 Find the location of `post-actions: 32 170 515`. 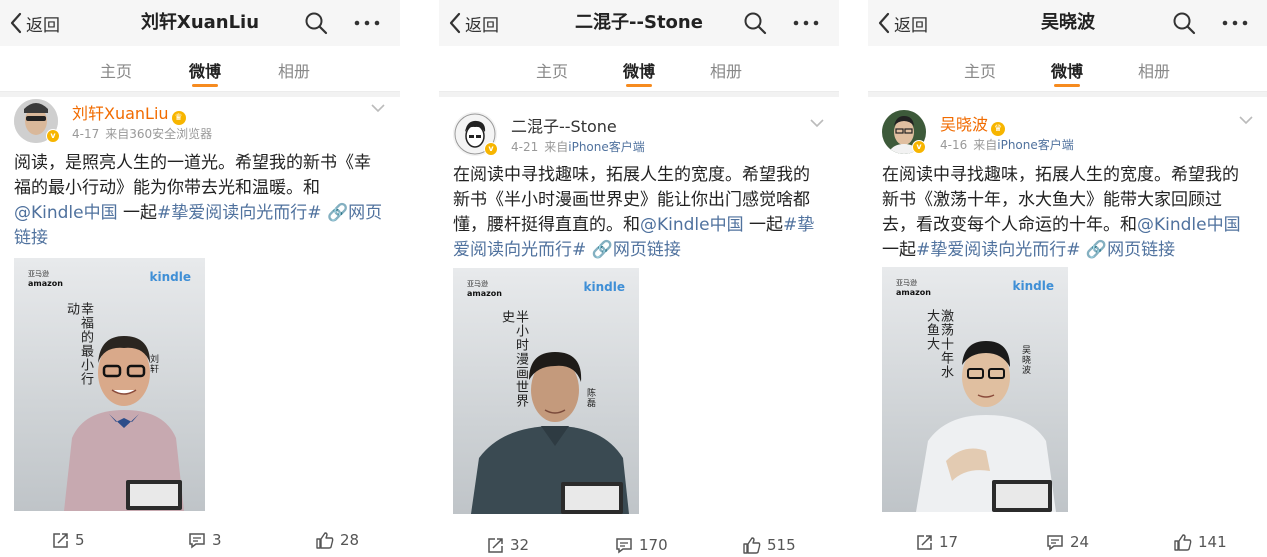

post-actions: 32 170 515 is located at coordinates (639, 546).